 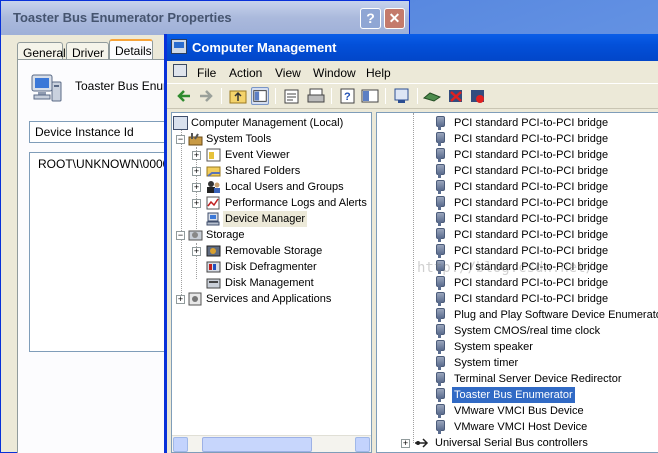 I want to click on performance-icon, so click(x=213, y=203).